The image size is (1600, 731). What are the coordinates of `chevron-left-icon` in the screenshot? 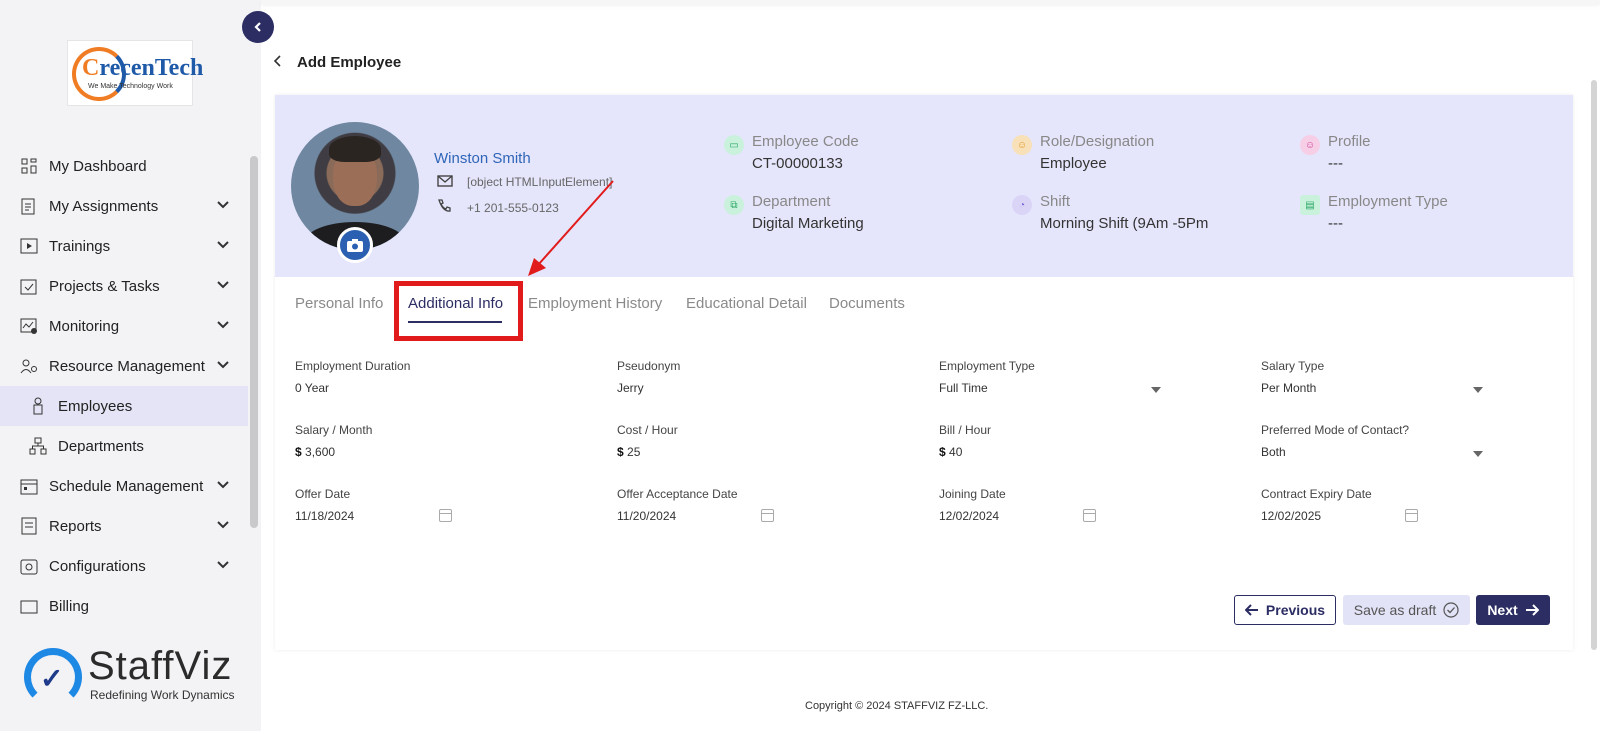 It's located at (257, 27).